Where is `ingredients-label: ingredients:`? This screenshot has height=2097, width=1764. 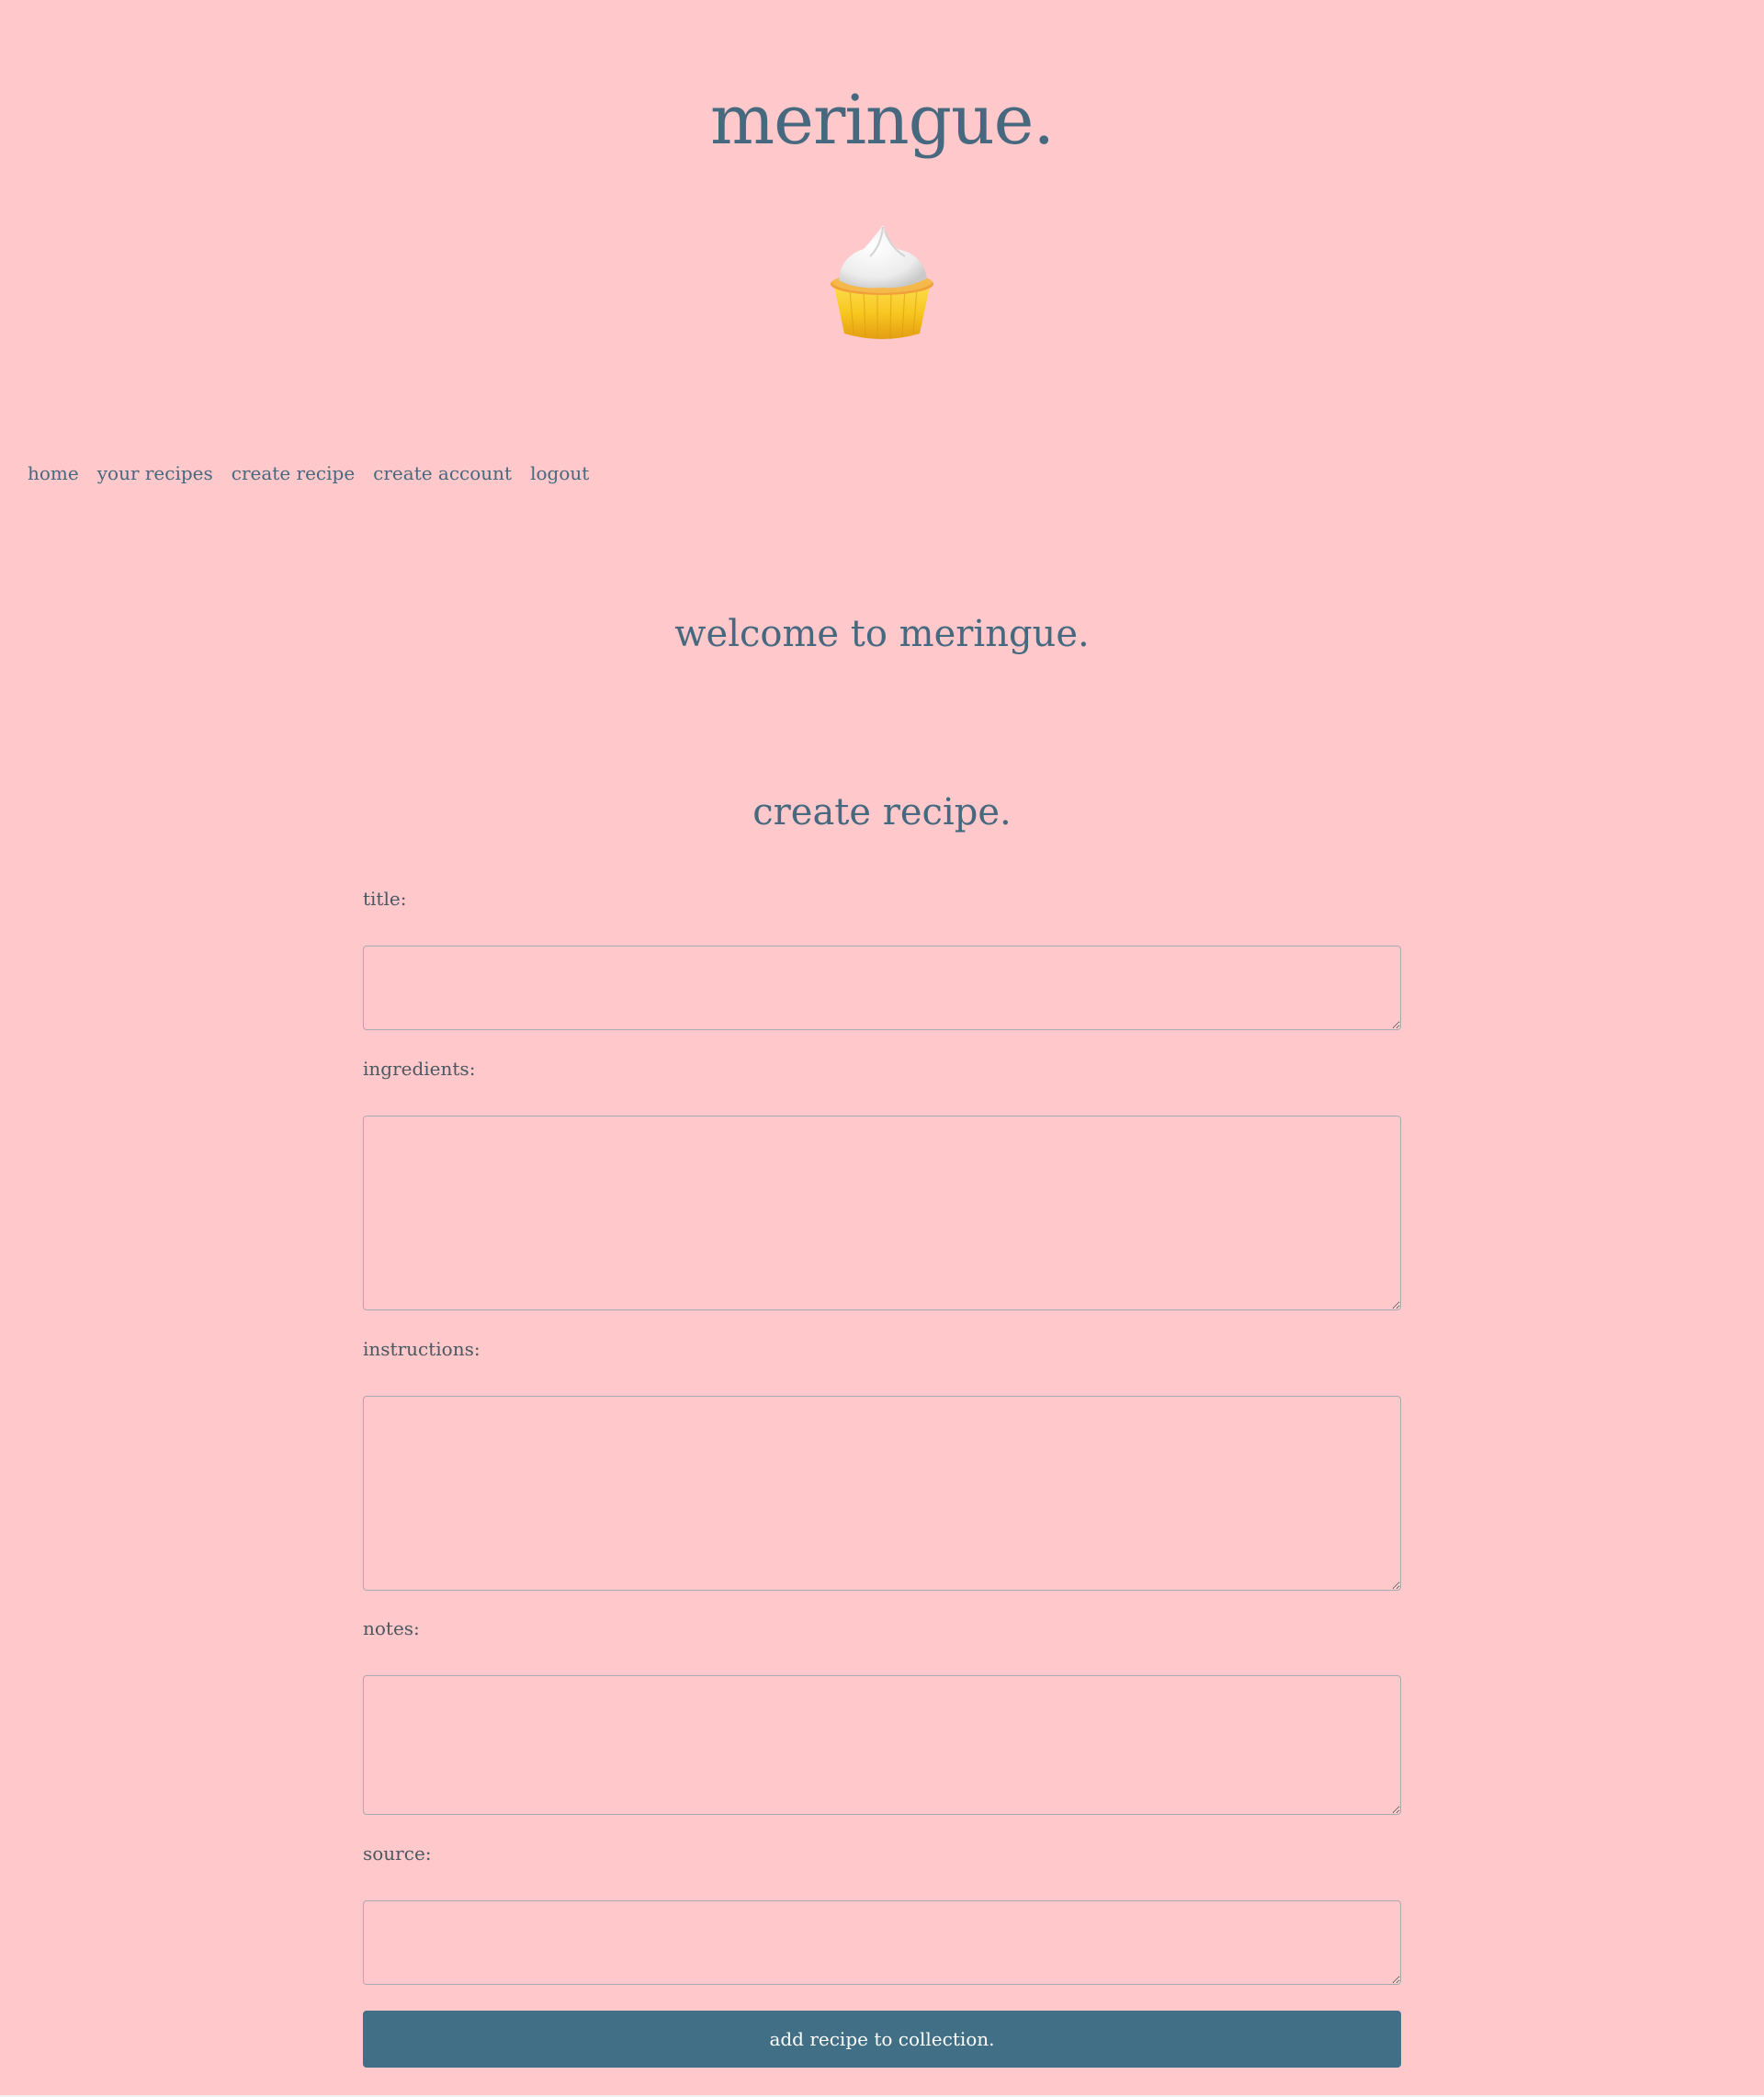 ingredients-label: ingredients: is located at coordinates (419, 1069).